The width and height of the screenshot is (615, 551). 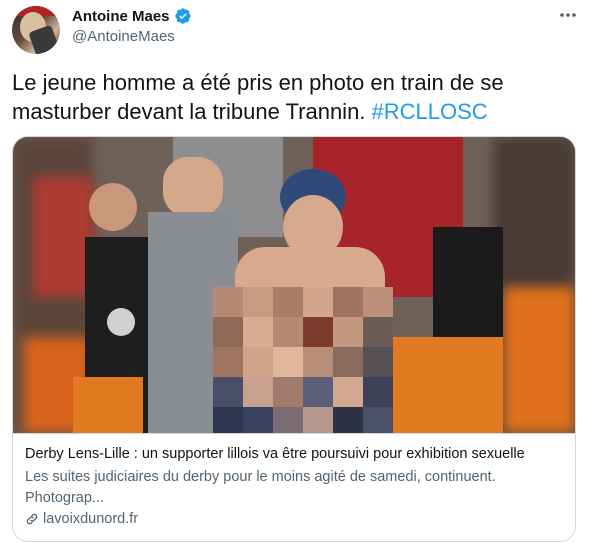 I want to click on author-name-row: Antoine Maes, so click(x=132, y=16).